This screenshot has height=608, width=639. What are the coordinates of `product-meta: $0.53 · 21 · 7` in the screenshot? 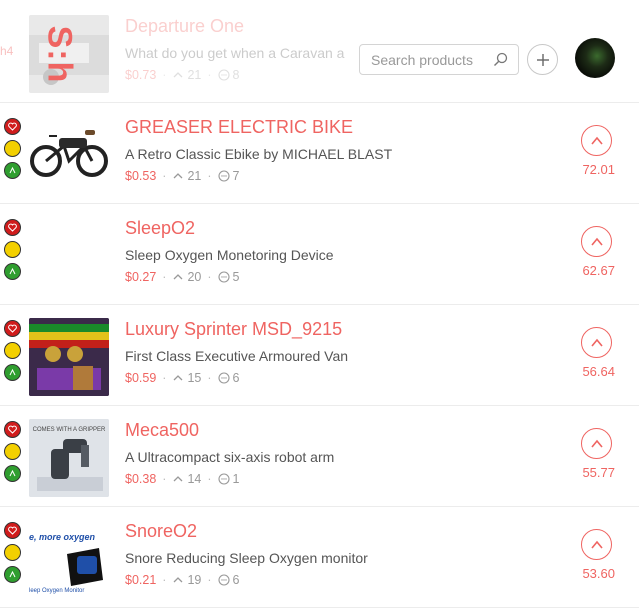 It's located at (182, 176).